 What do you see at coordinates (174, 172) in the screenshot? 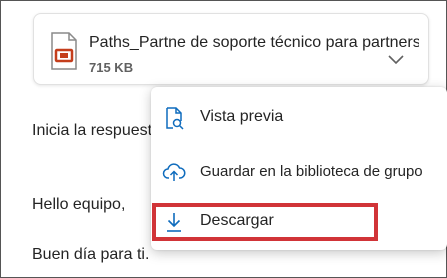
I see `cloud-upload-icon` at bounding box center [174, 172].